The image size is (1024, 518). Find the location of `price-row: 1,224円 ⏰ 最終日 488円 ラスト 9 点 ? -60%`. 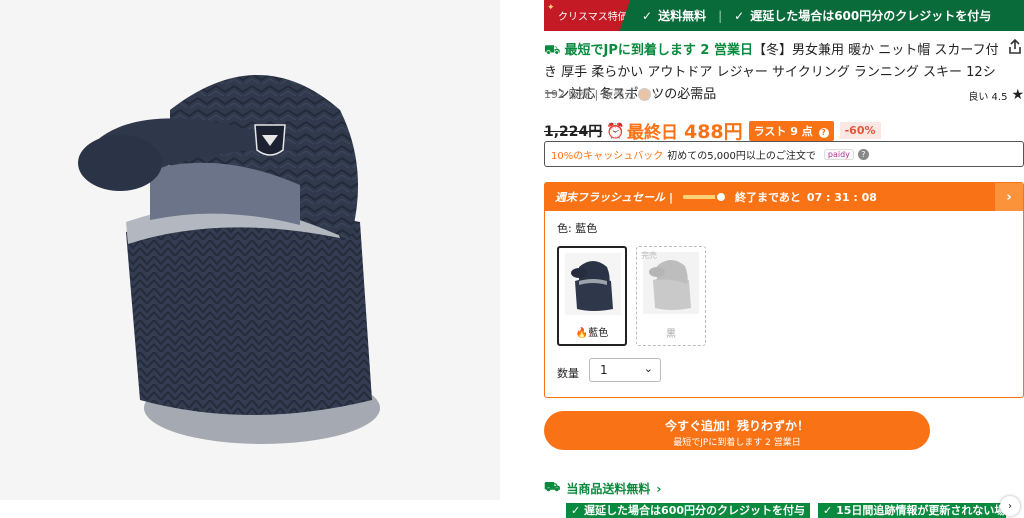

price-row: 1,224円 ⏰ 最終日 488円 ラスト 9 点 ? -60% is located at coordinates (712, 130).